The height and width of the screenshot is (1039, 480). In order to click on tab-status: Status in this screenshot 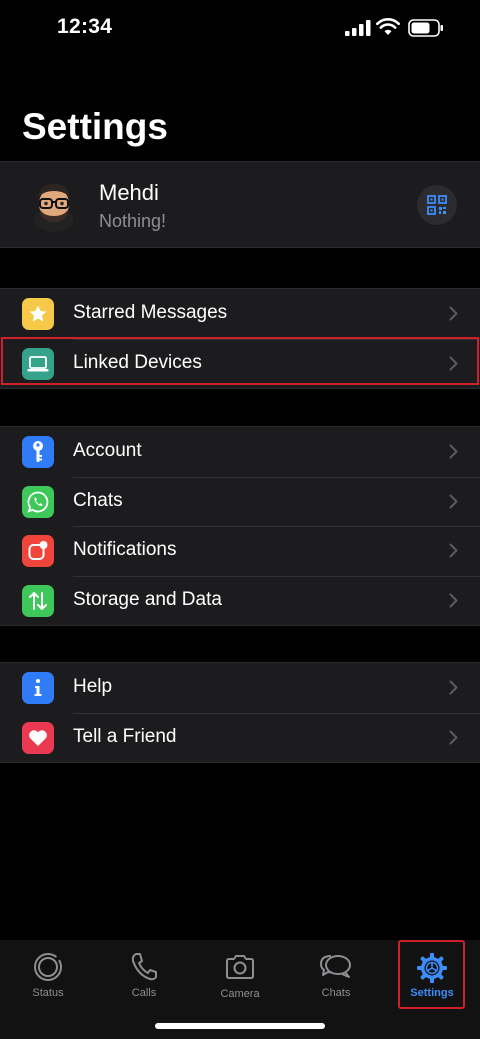, I will do `click(48, 975)`.